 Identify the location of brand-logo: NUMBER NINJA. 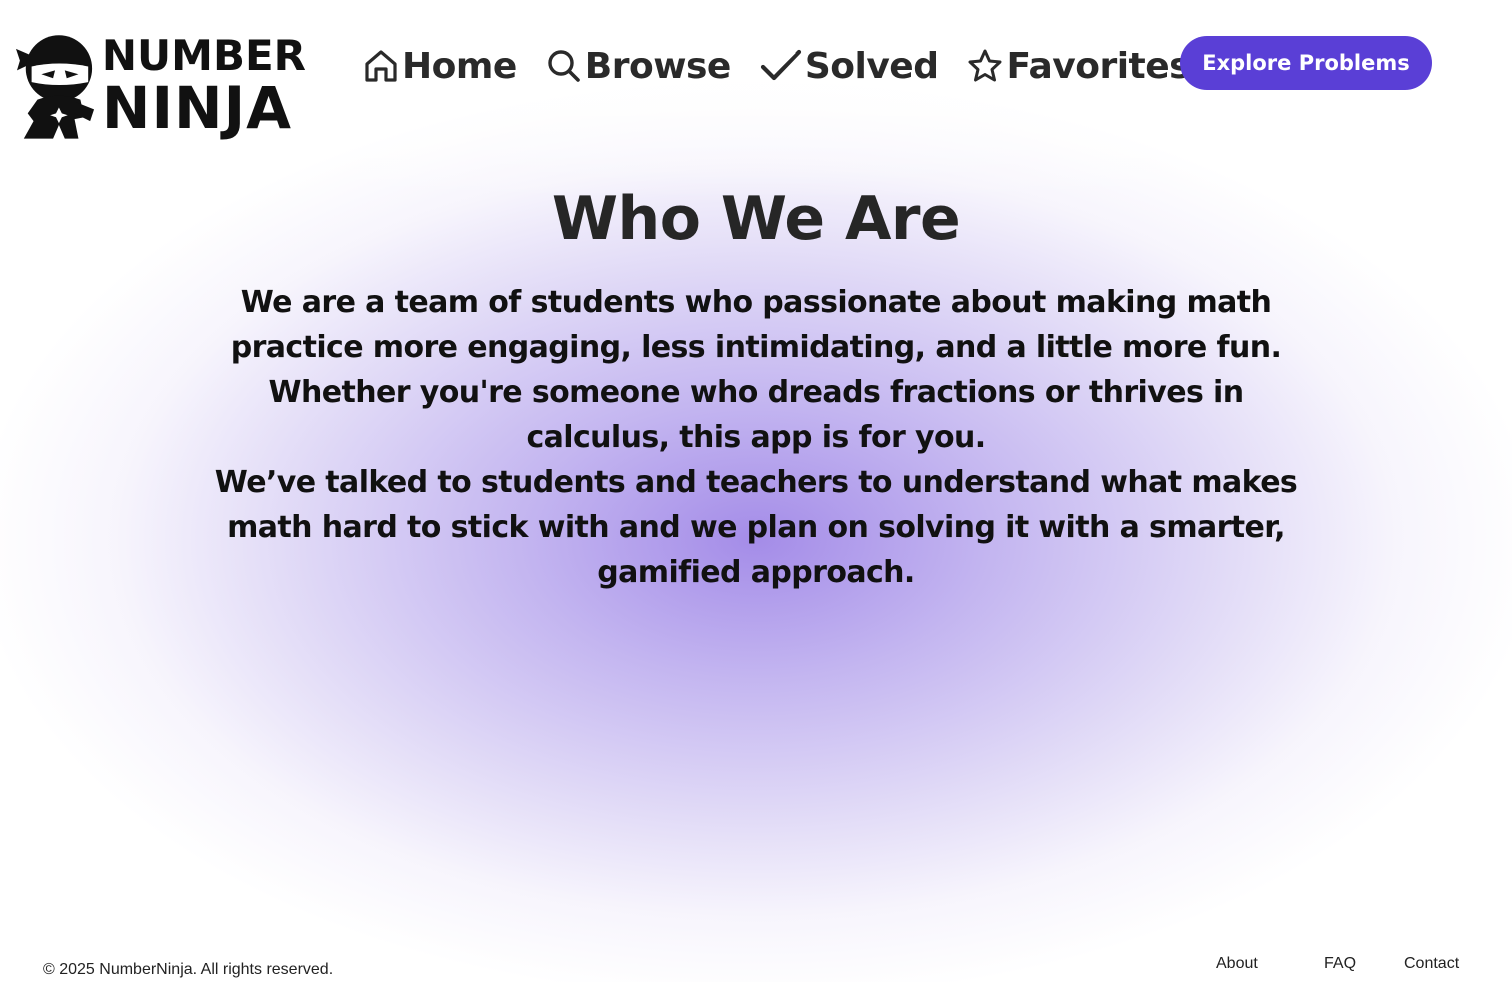
(161, 86).